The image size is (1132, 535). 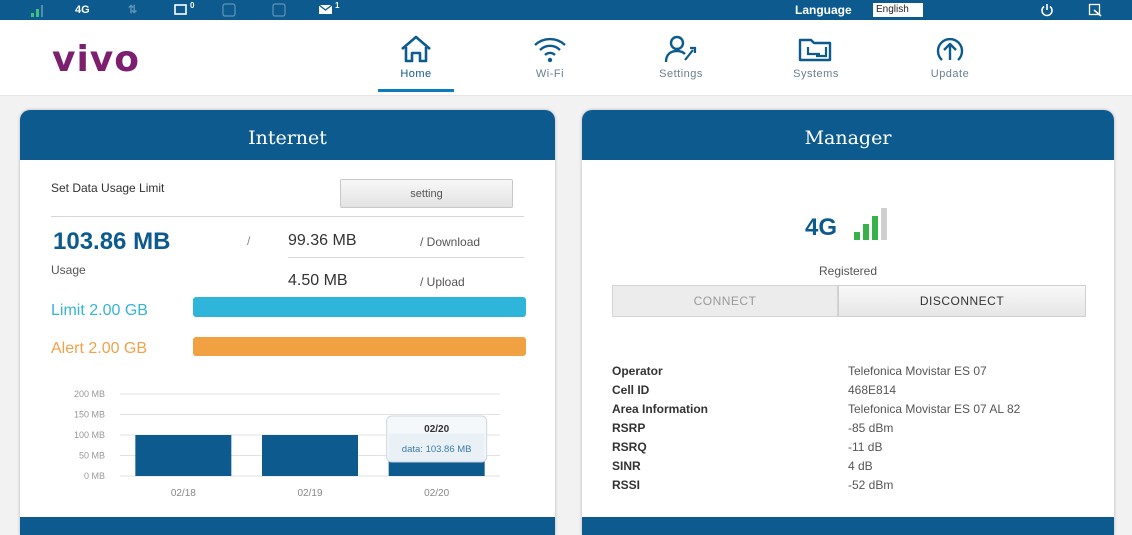 What do you see at coordinates (192, 5) in the screenshot?
I see `sms-count: 0` at bounding box center [192, 5].